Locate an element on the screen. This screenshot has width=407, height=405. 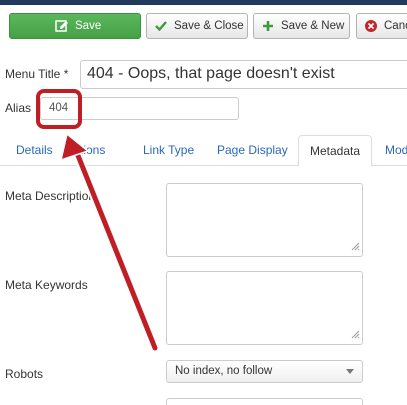
save-new-button-label: Save & New is located at coordinates (313, 26).